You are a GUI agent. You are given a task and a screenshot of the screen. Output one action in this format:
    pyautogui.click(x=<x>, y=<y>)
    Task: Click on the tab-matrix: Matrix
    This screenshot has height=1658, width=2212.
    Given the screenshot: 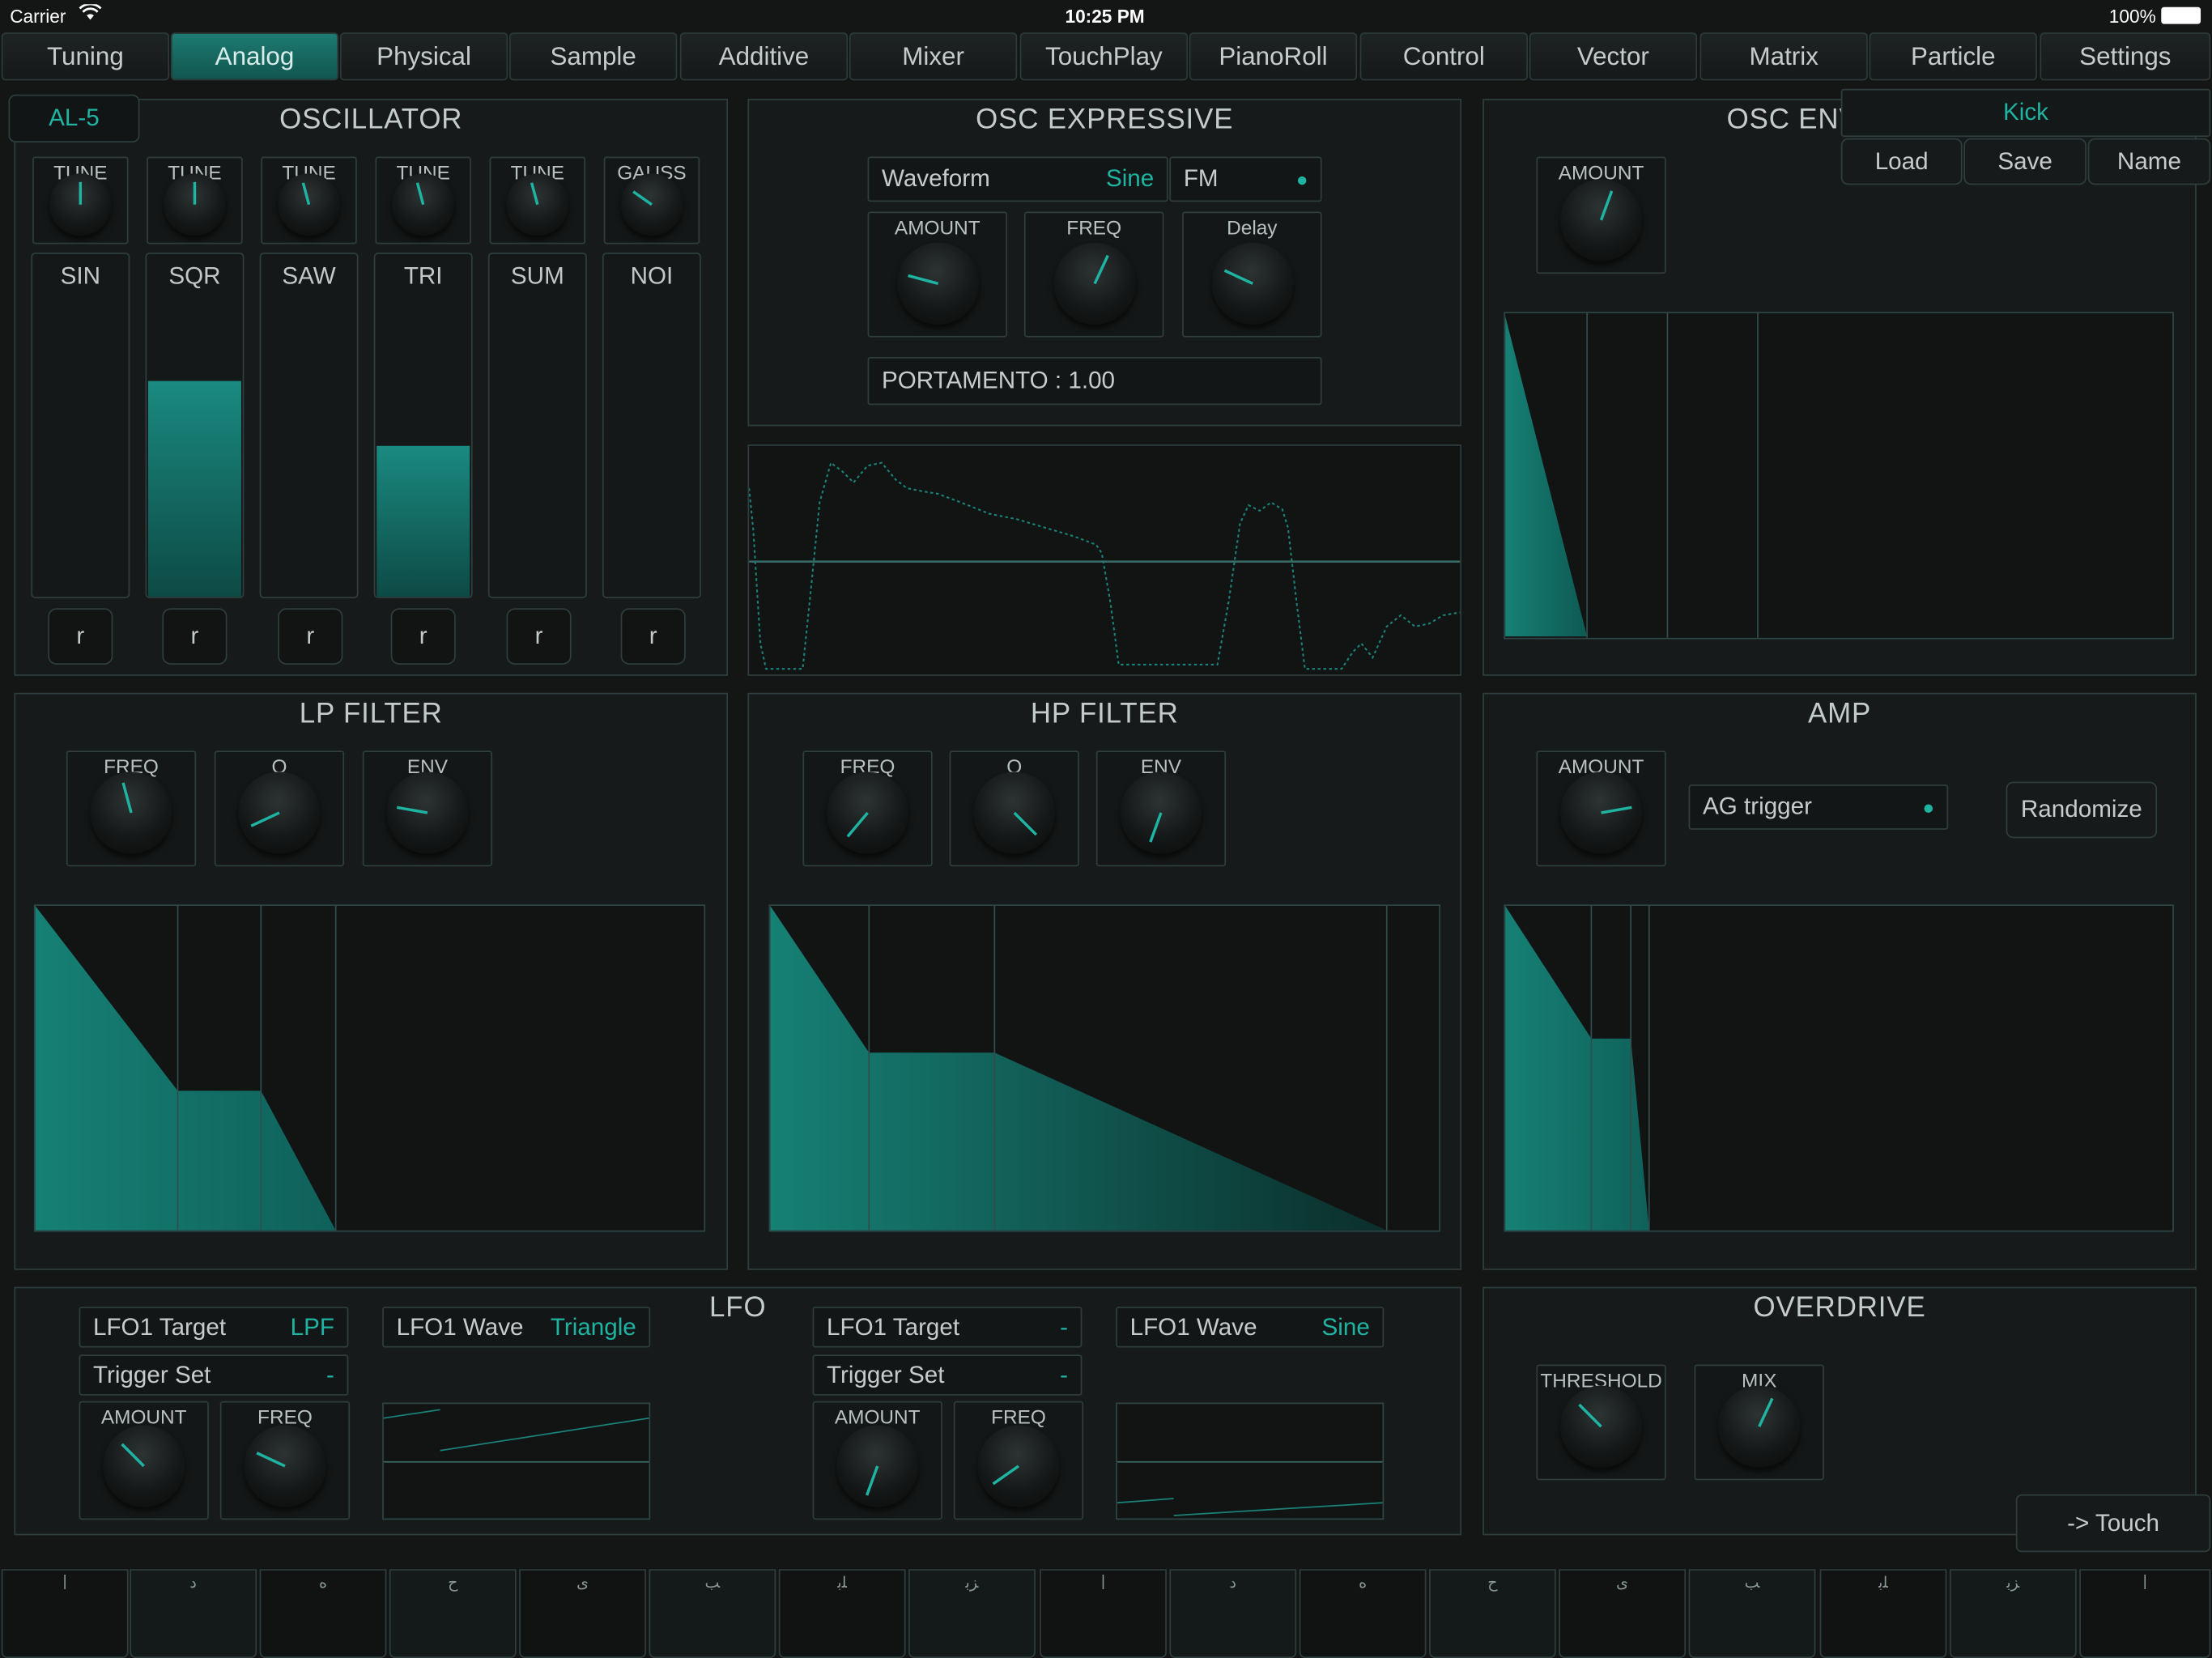 What is the action you would take?
    pyautogui.click(x=1783, y=56)
    